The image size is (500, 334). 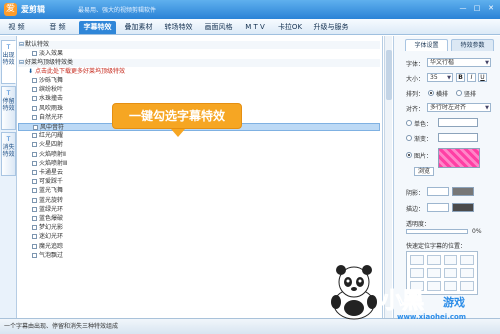 What do you see at coordinates (354, 292) in the screenshot?
I see `panda-mascot-icon` at bounding box center [354, 292].